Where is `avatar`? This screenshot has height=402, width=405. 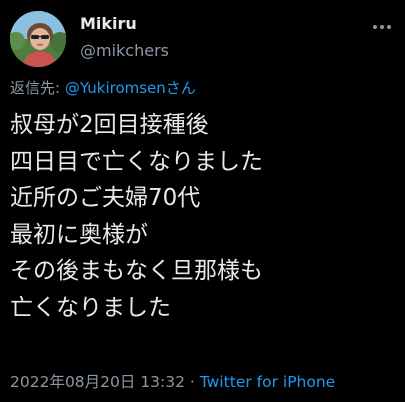
avatar is located at coordinates (38, 39).